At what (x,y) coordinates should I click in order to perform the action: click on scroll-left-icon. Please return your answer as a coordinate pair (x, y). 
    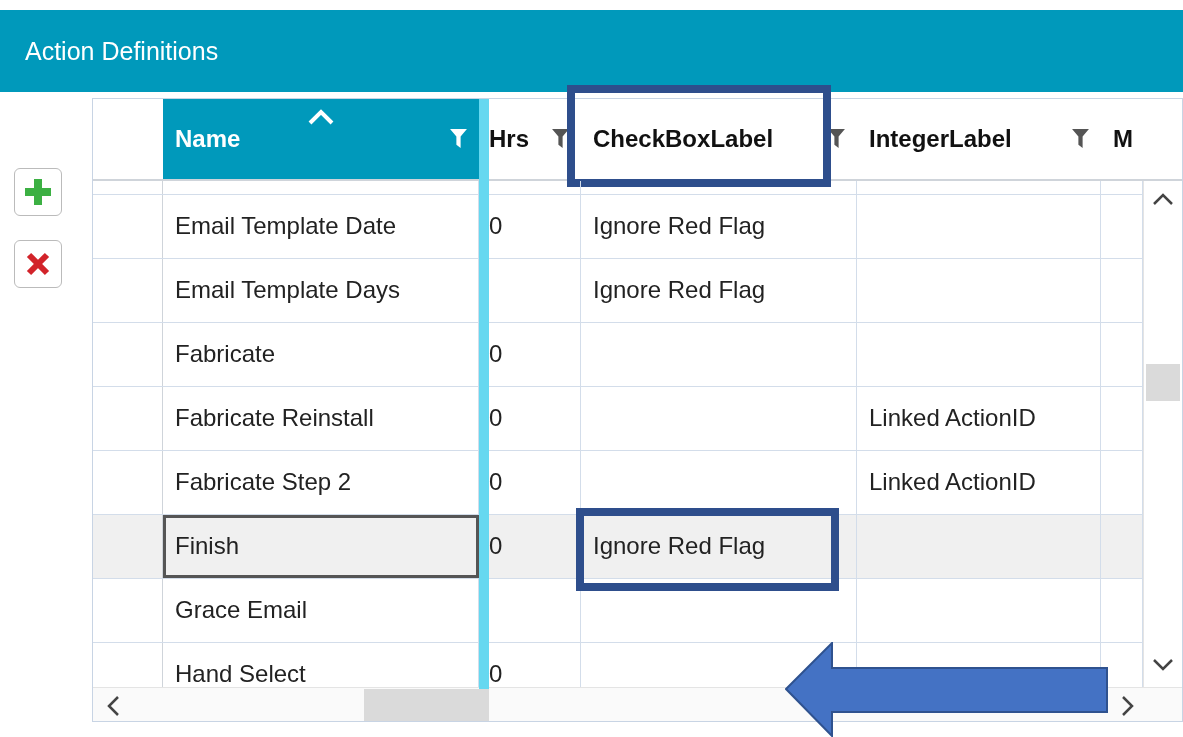
    Looking at the image, I should click on (113, 705).